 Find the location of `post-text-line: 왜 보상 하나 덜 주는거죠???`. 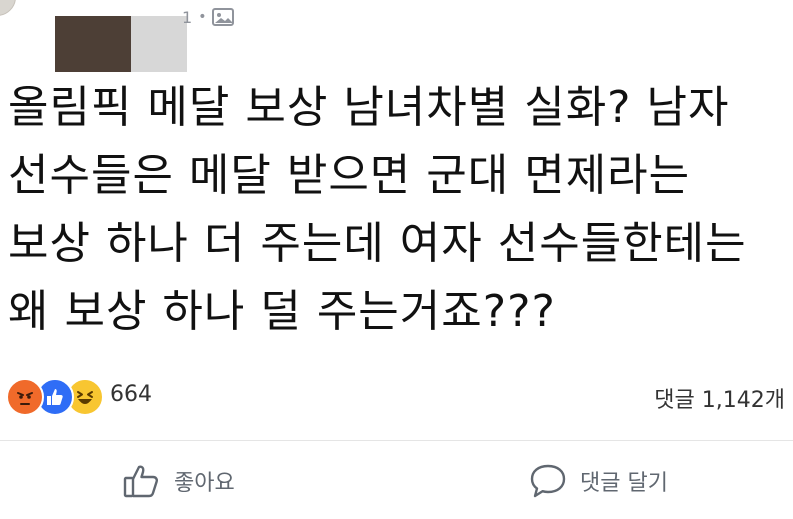

post-text-line: 왜 보상 하나 덜 주는거죠??? is located at coordinates (282, 311).